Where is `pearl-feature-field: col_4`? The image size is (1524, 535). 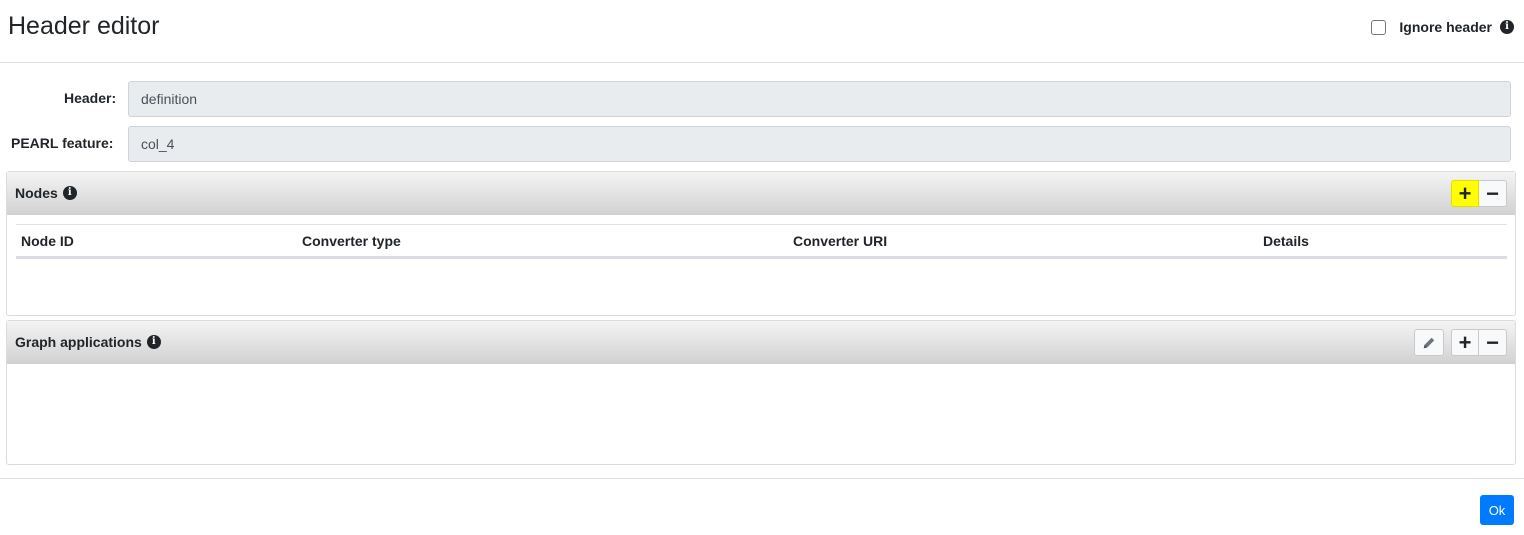
pearl-feature-field: col_4 is located at coordinates (819, 144).